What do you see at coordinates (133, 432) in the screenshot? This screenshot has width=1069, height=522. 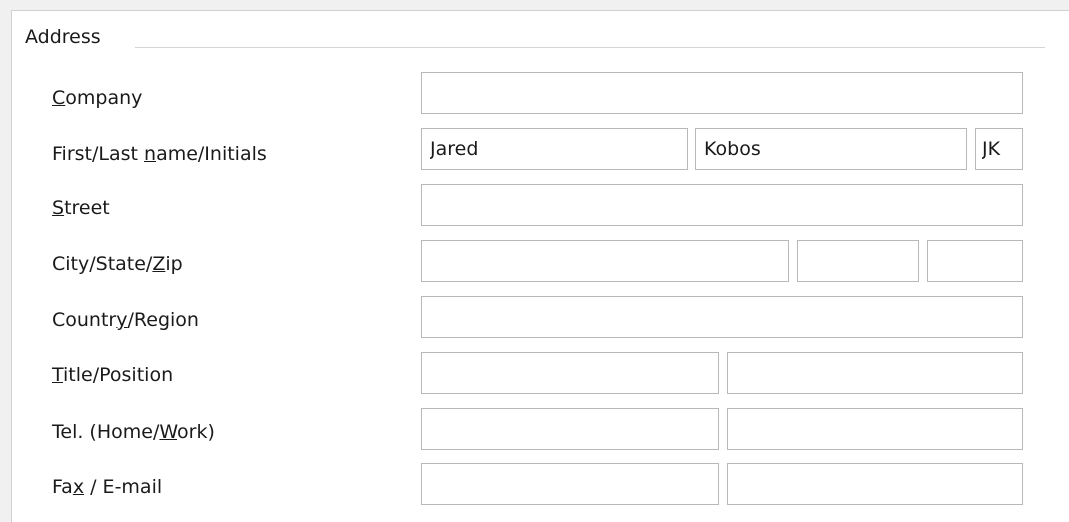 I see `tel-home-work-label: Tel. (Home/Work)` at bounding box center [133, 432].